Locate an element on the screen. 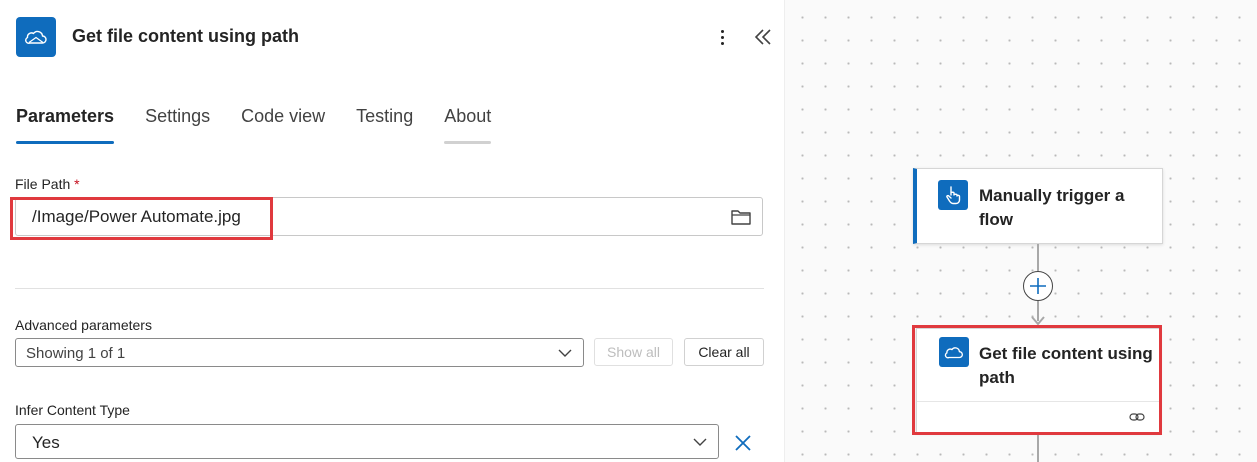  action-card-title: Get file content using path is located at coordinates (1066, 365).